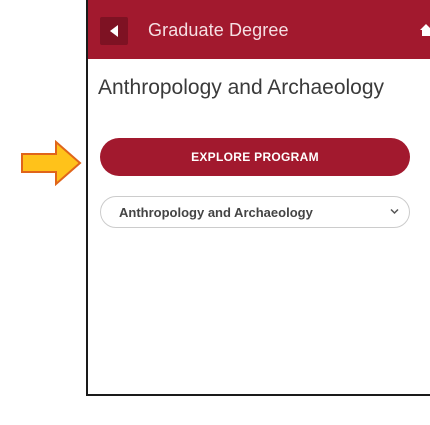 The width and height of the screenshot is (430, 425). What do you see at coordinates (51, 163) in the screenshot?
I see `pointer-arrow-icon` at bounding box center [51, 163].